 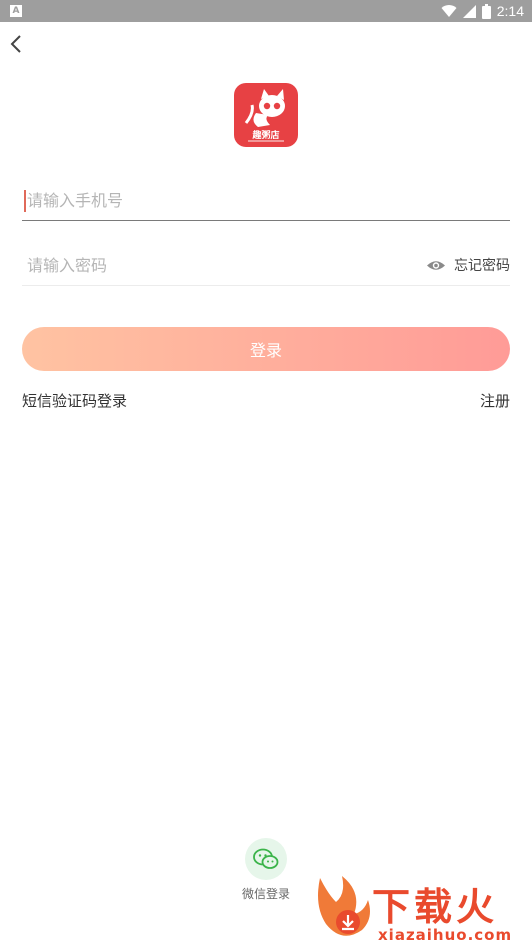 I want to click on password-input, so click(x=224, y=265).